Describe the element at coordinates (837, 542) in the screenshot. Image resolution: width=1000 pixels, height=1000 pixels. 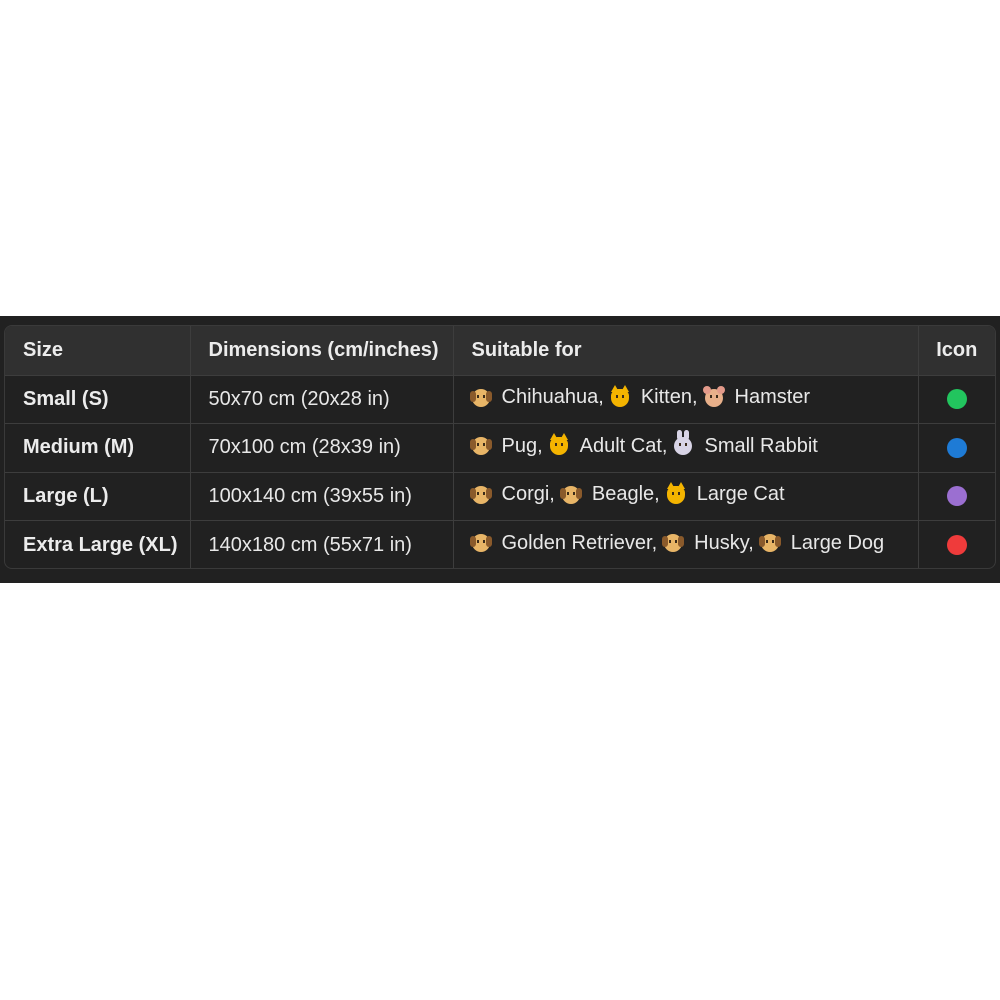
I see `pet-name: Large Dog` at that location.